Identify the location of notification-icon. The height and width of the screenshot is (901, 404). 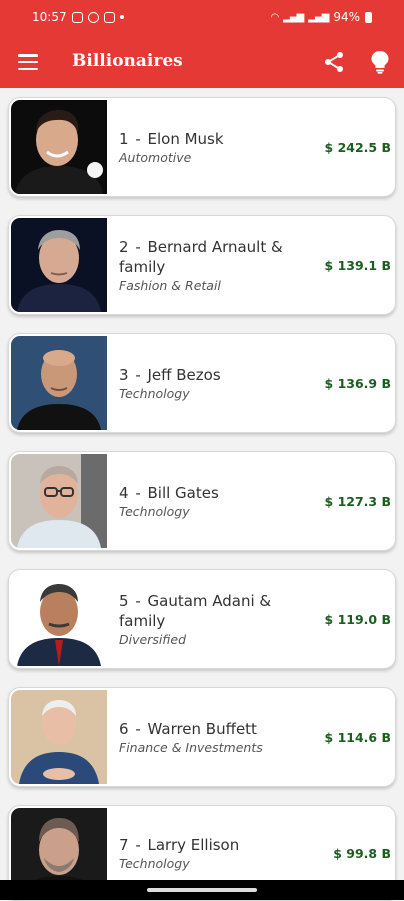
(77, 17).